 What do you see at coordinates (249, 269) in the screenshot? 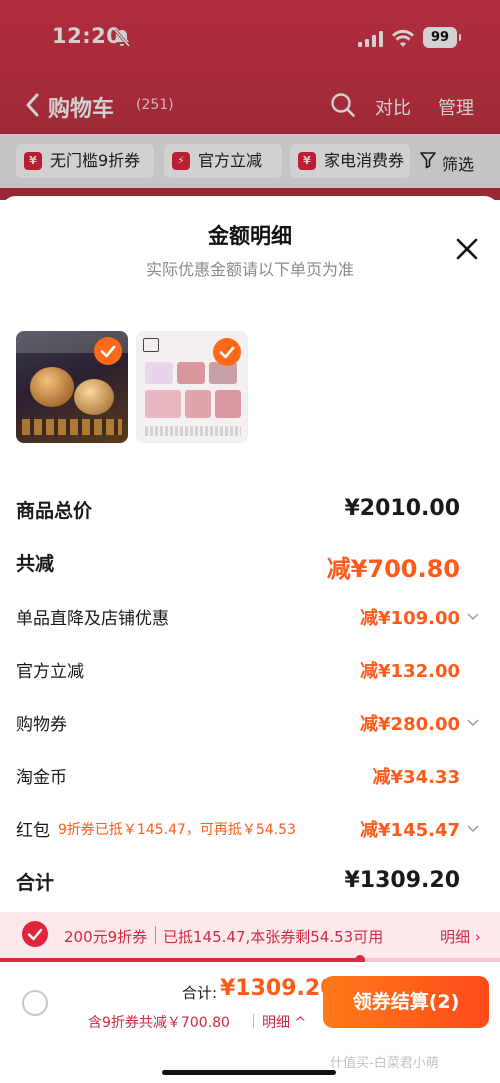
I see `sheet-subtitle: 实际优惠金额请以下单页为准` at bounding box center [249, 269].